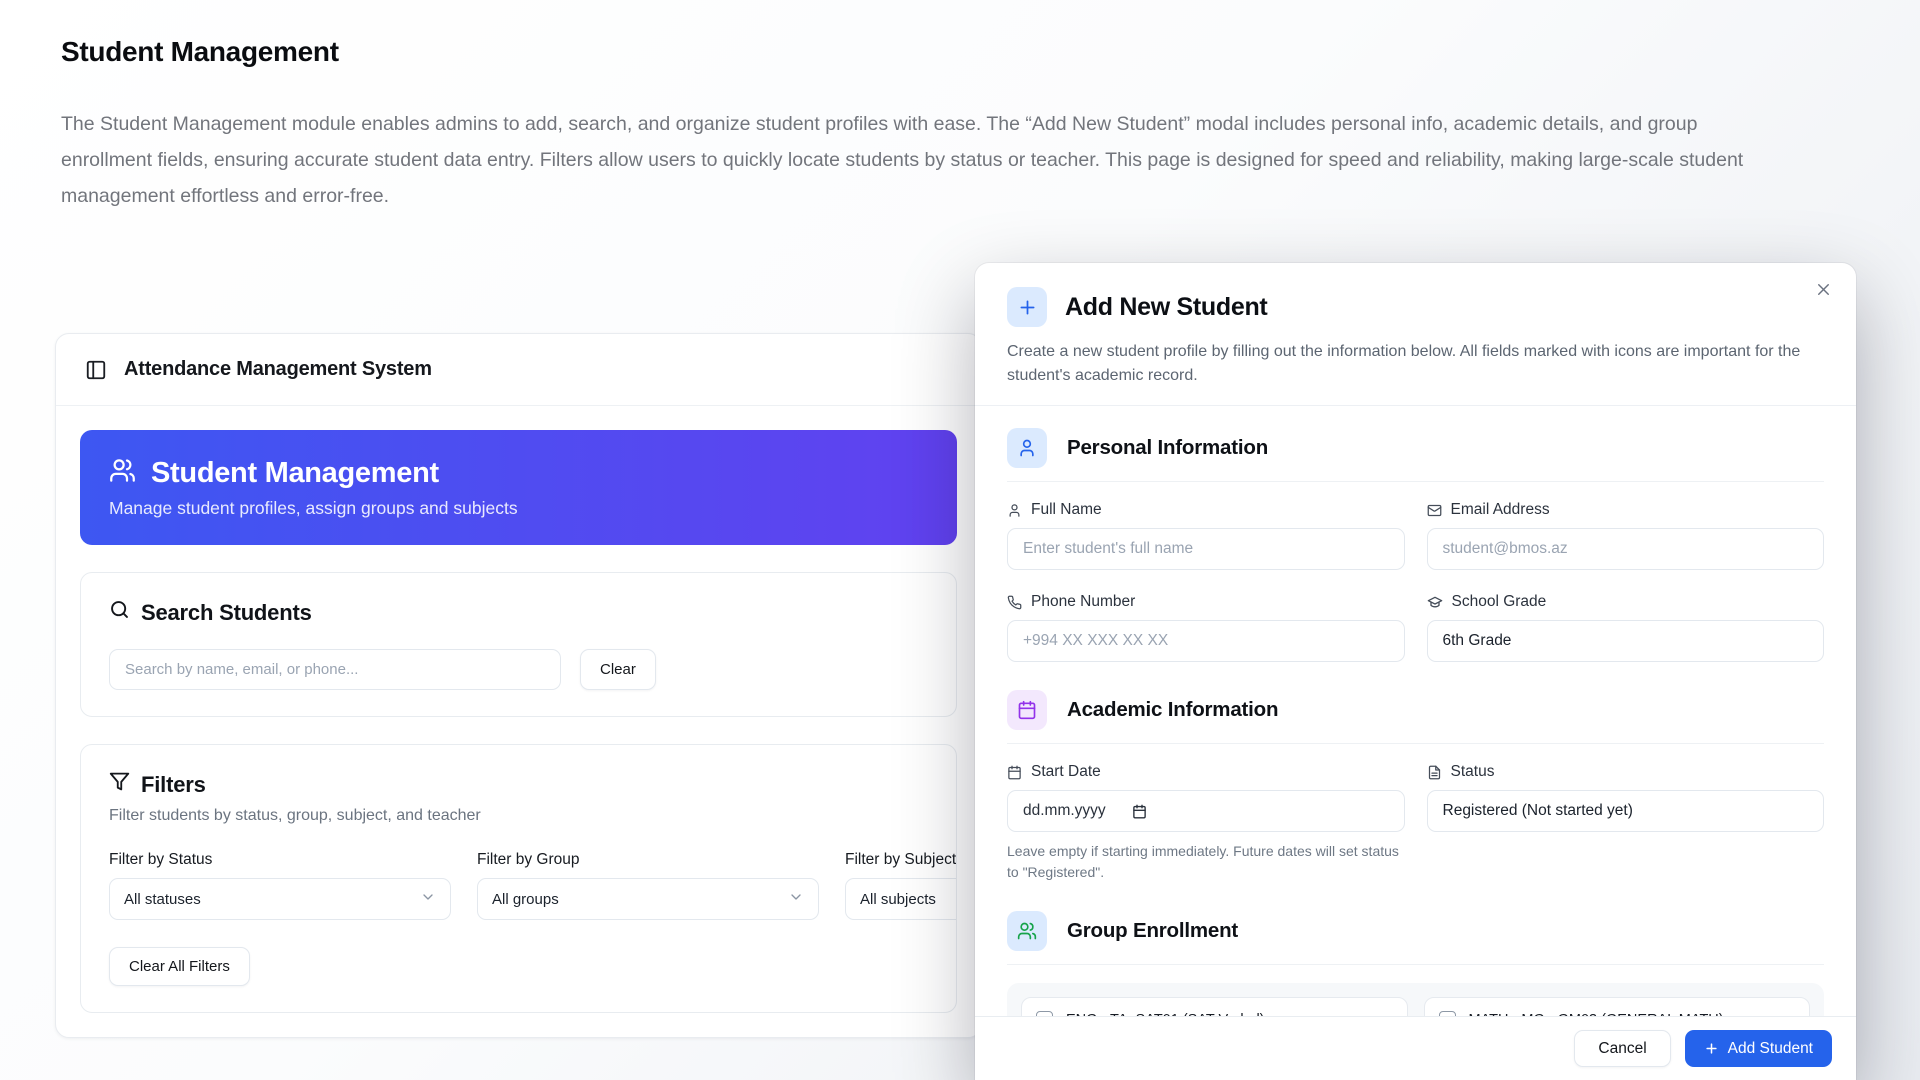 Image resolution: width=1920 pixels, height=1080 pixels. What do you see at coordinates (226, 612) in the screenshot?
I see `search-heading: Search Students` at bounding box center [226, 612].